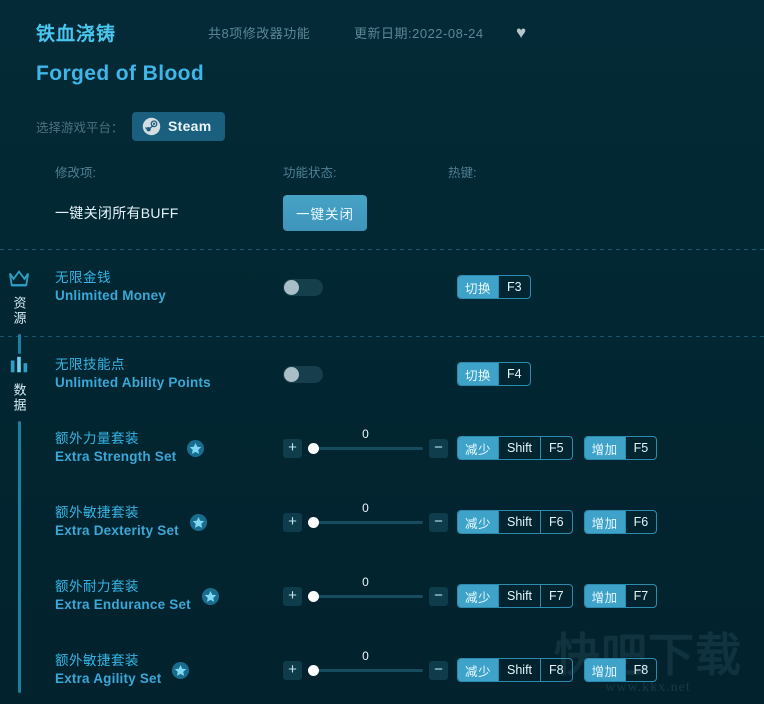 The height and width of the screenshot is (704, 764). What do you see at coordinates (515, 522) in the screenshot?
I see `hotkey-group: 减少 Shift F6` at bounding box center [515, 522].